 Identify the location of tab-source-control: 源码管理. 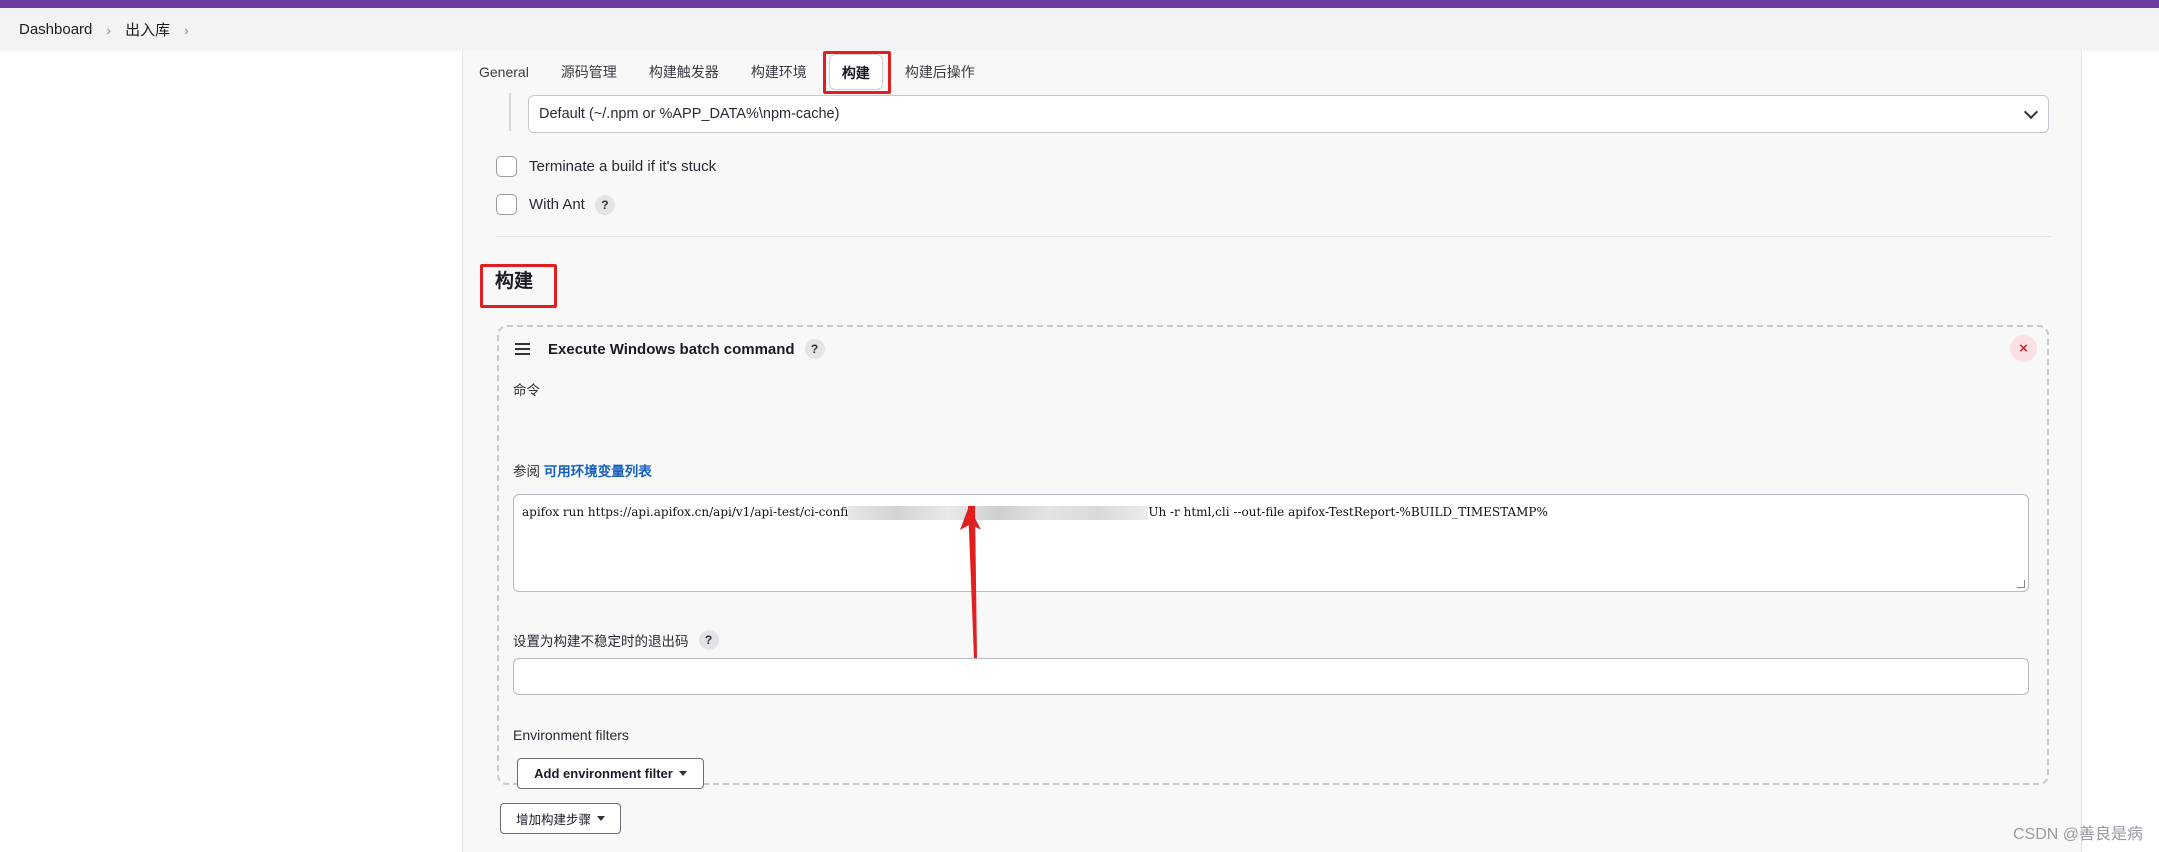
(589, 72).